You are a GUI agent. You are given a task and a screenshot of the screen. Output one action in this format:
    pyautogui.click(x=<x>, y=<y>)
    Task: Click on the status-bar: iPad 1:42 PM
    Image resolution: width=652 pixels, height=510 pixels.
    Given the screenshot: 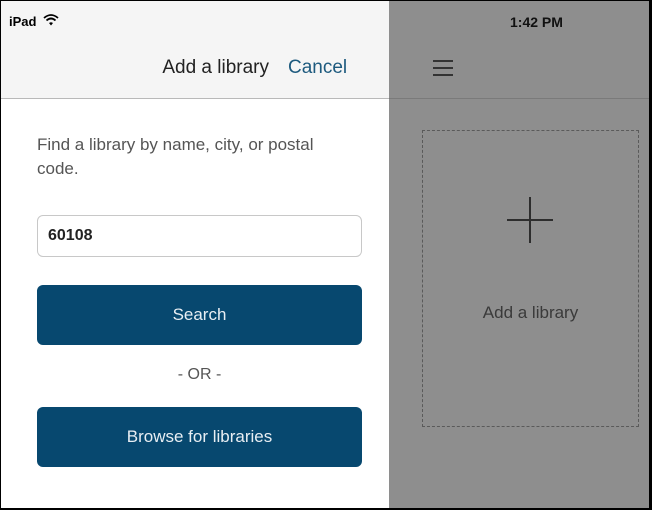 What is the action you would take?
    pyautogui.click(x=325, y=21)
    